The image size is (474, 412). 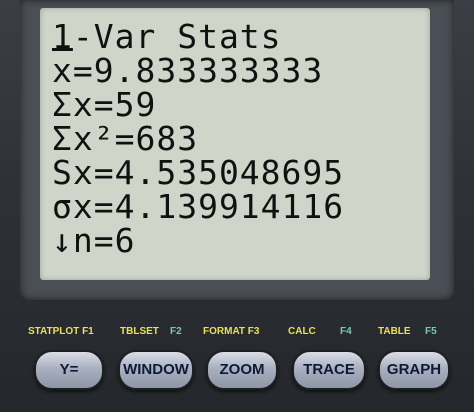 I want to click on sum-x-line: Σx=59, so click(x=104, y=104).